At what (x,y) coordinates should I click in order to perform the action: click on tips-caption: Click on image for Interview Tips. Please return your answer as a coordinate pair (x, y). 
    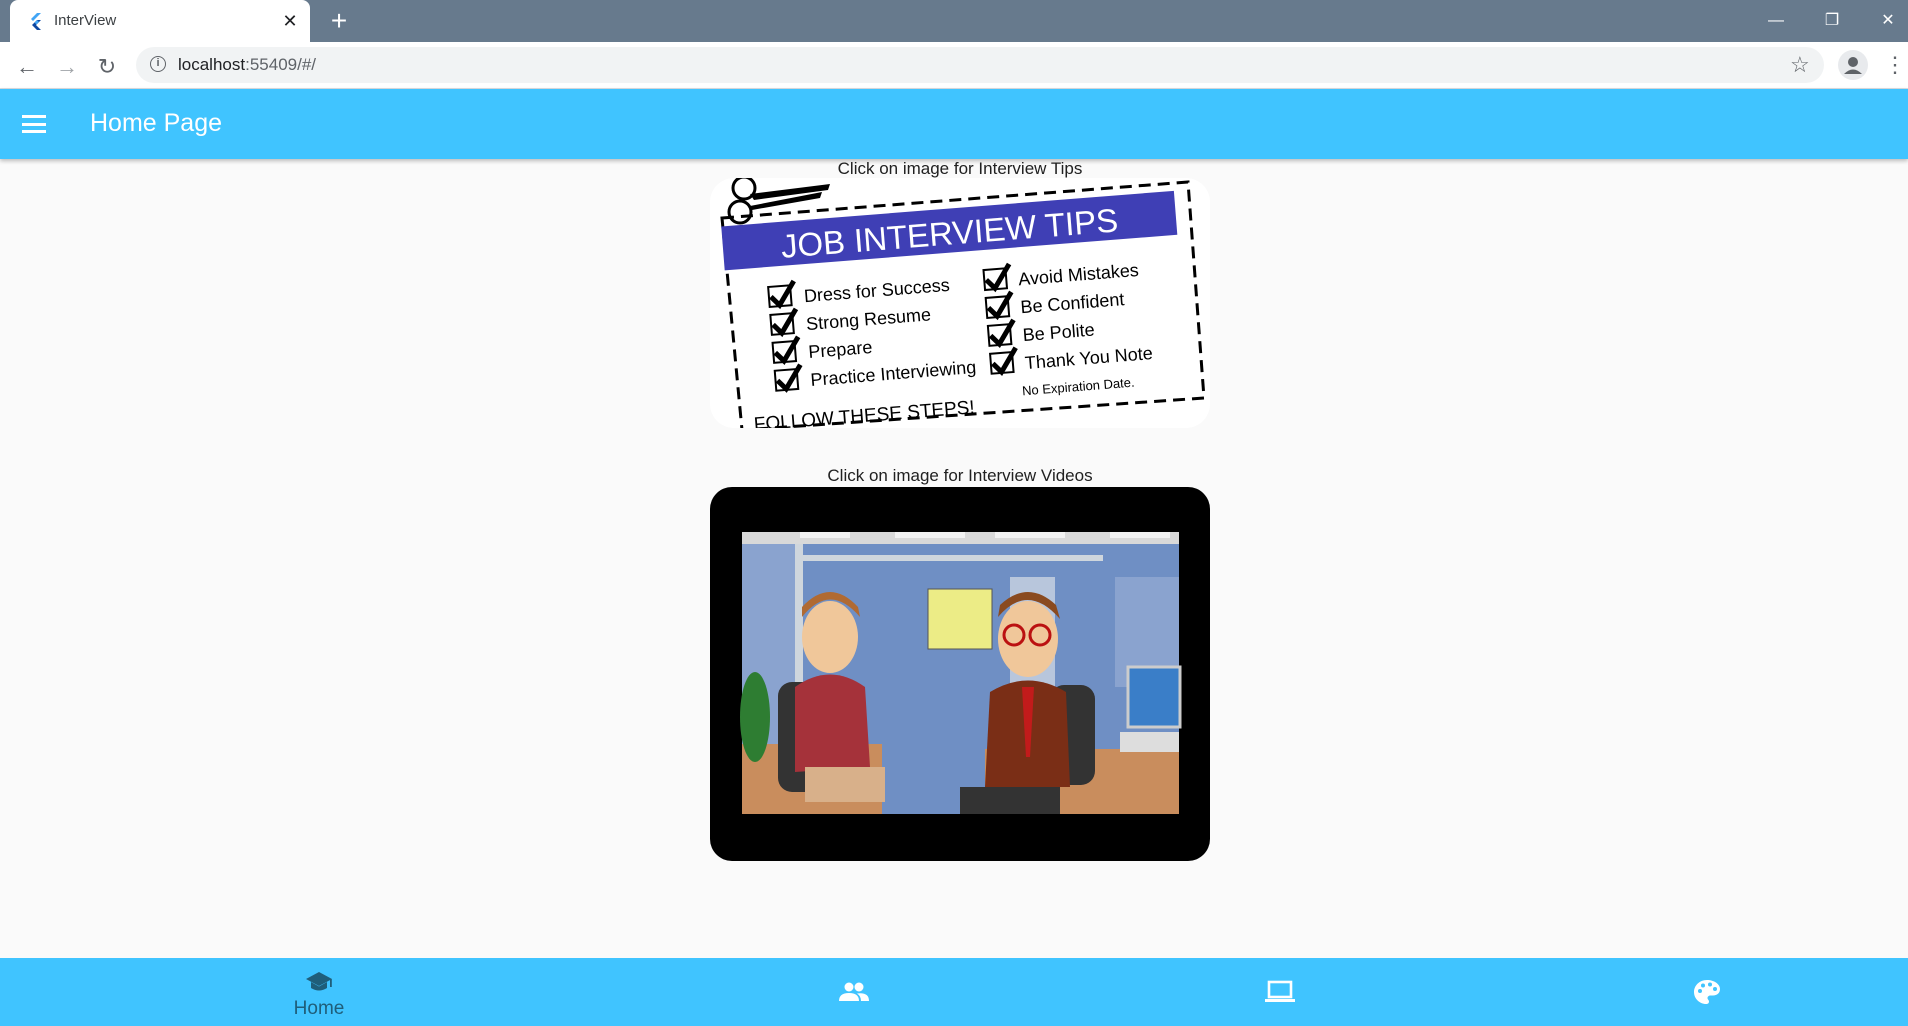
    Looking at the image, I should click on (960, 168).